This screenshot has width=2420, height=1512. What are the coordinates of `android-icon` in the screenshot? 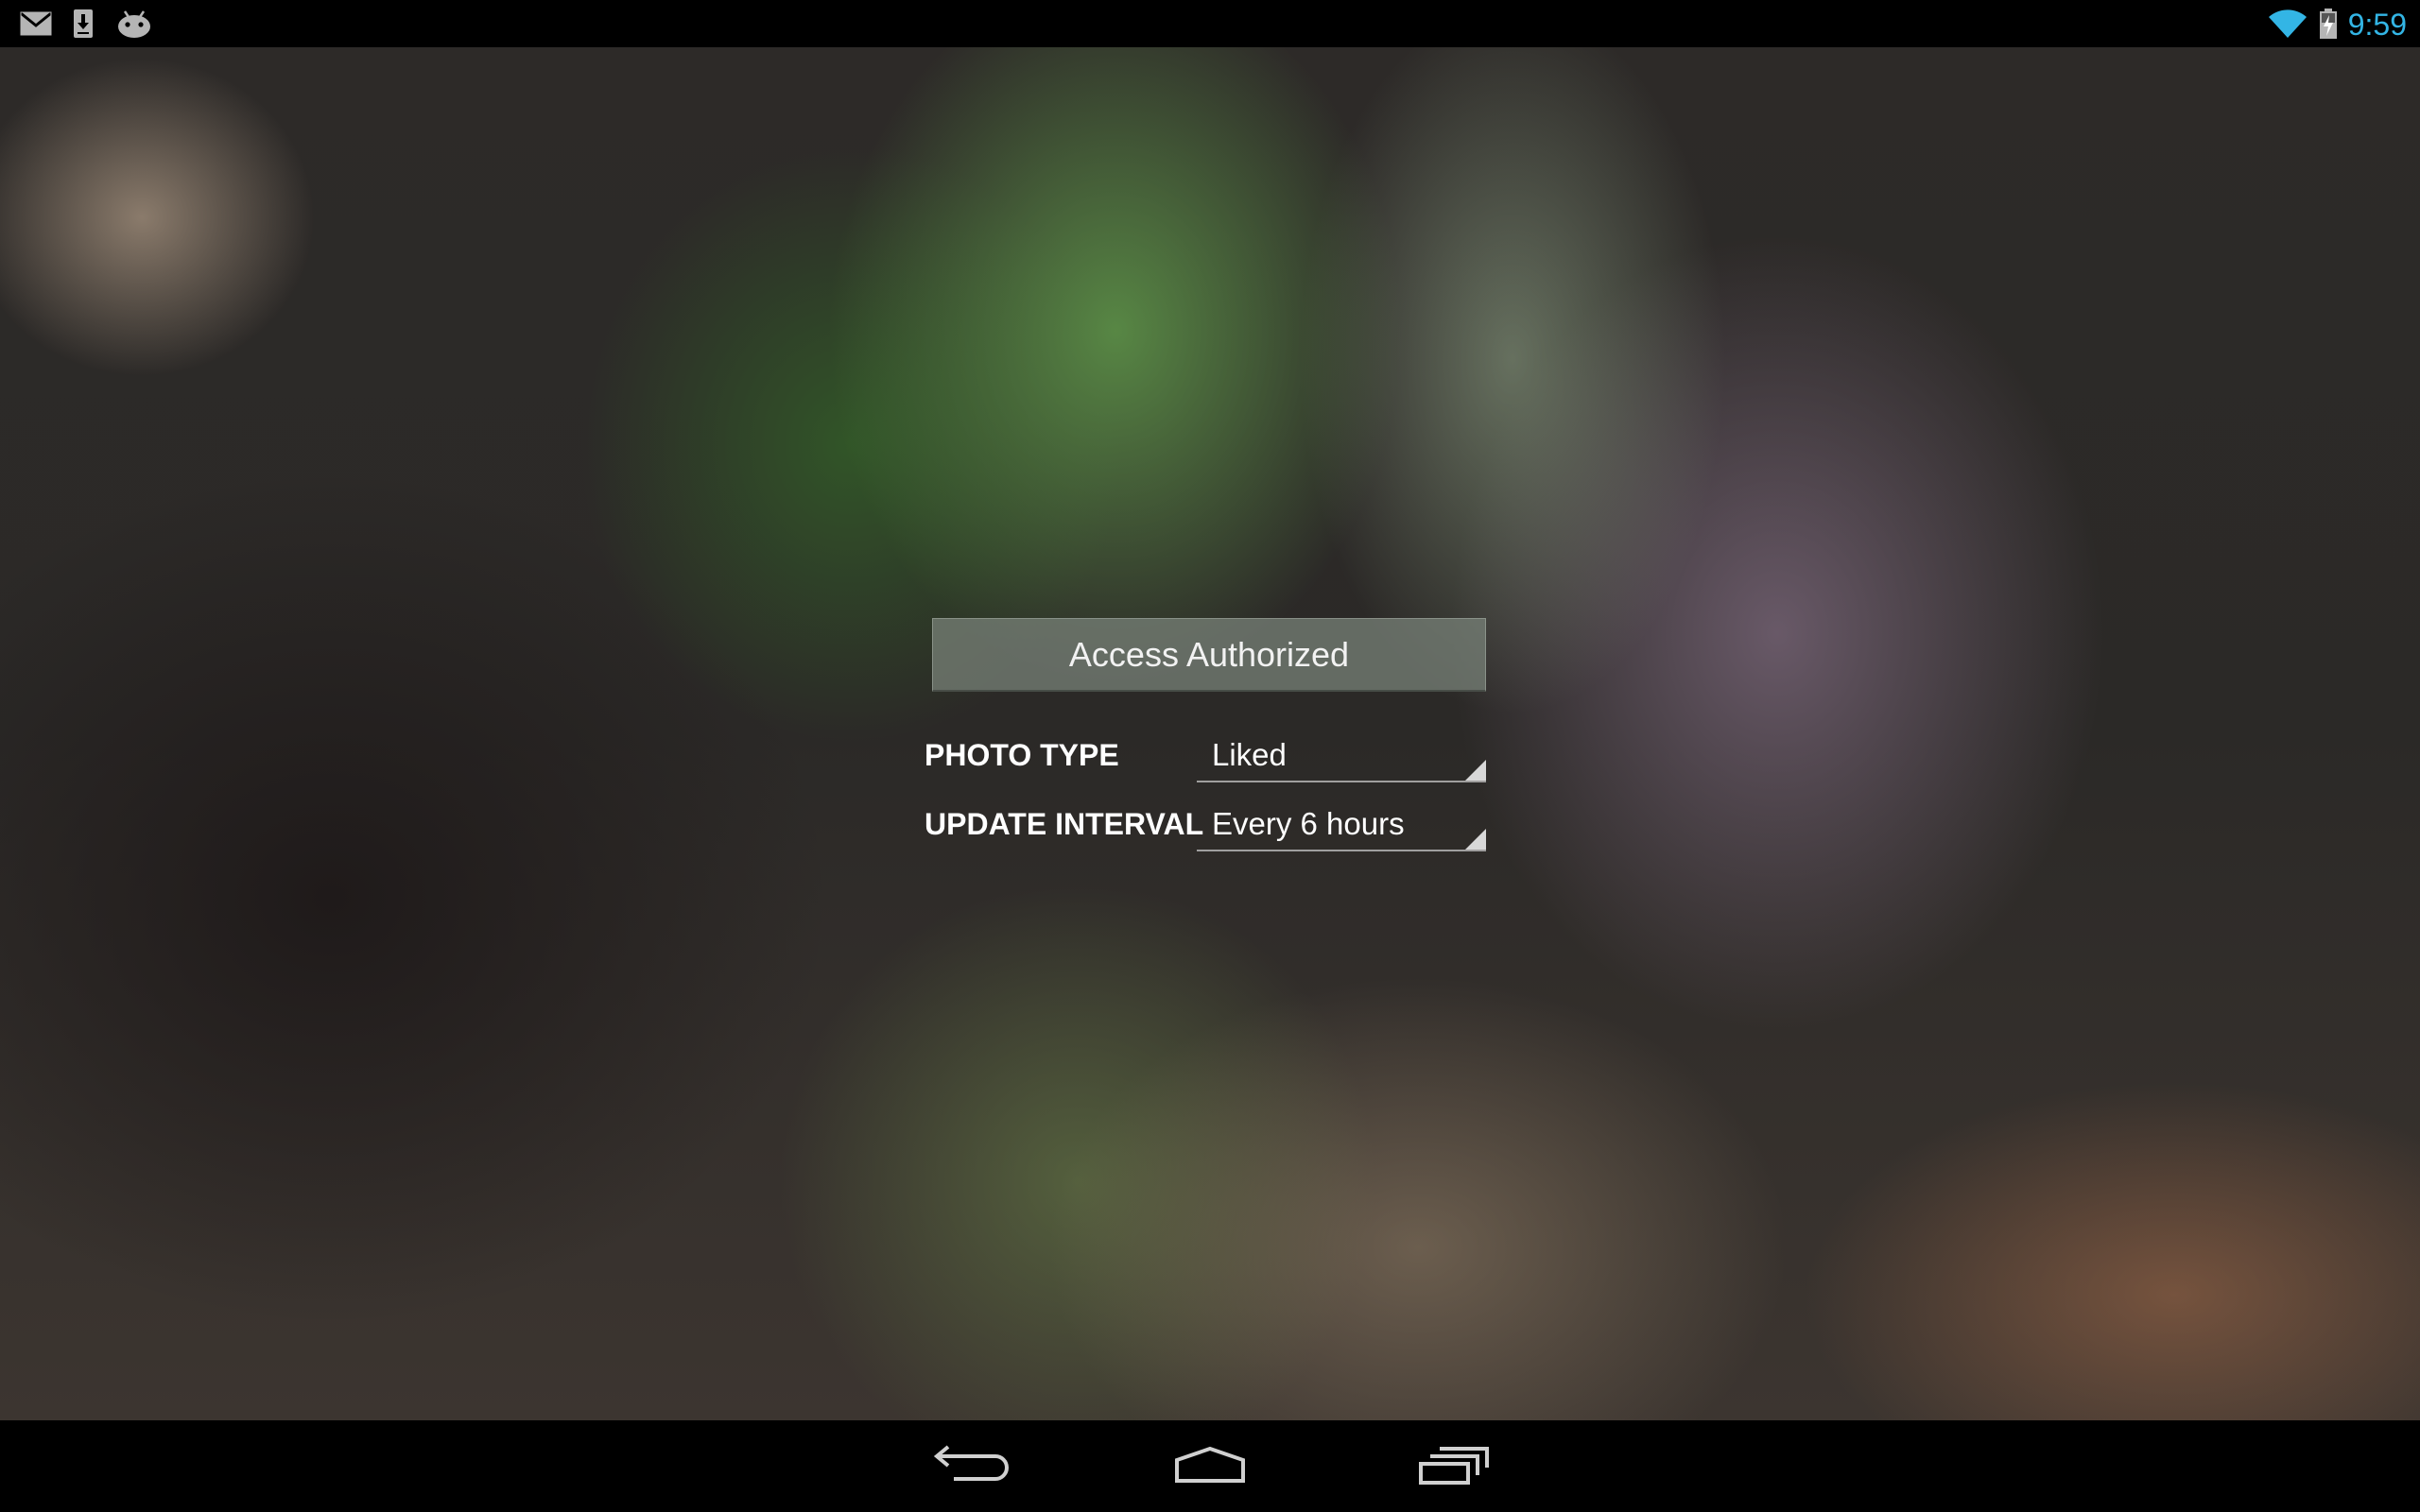 It's located at (134, 24).